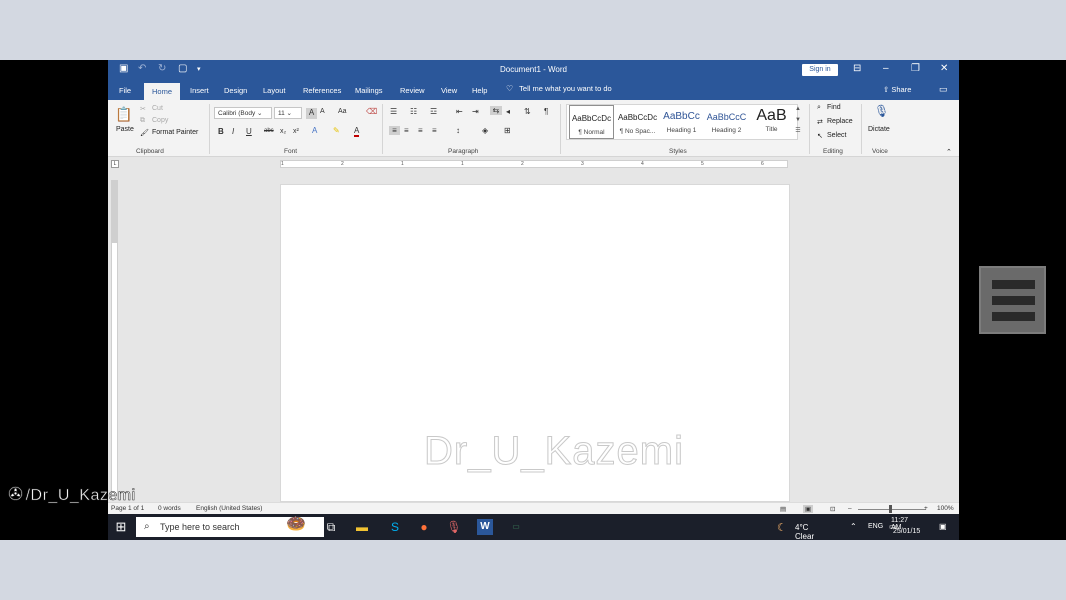 Image resolution: width=1066 pixels, height=600 pixels. I want to click on copy-button: Copy, so click(160, 120).